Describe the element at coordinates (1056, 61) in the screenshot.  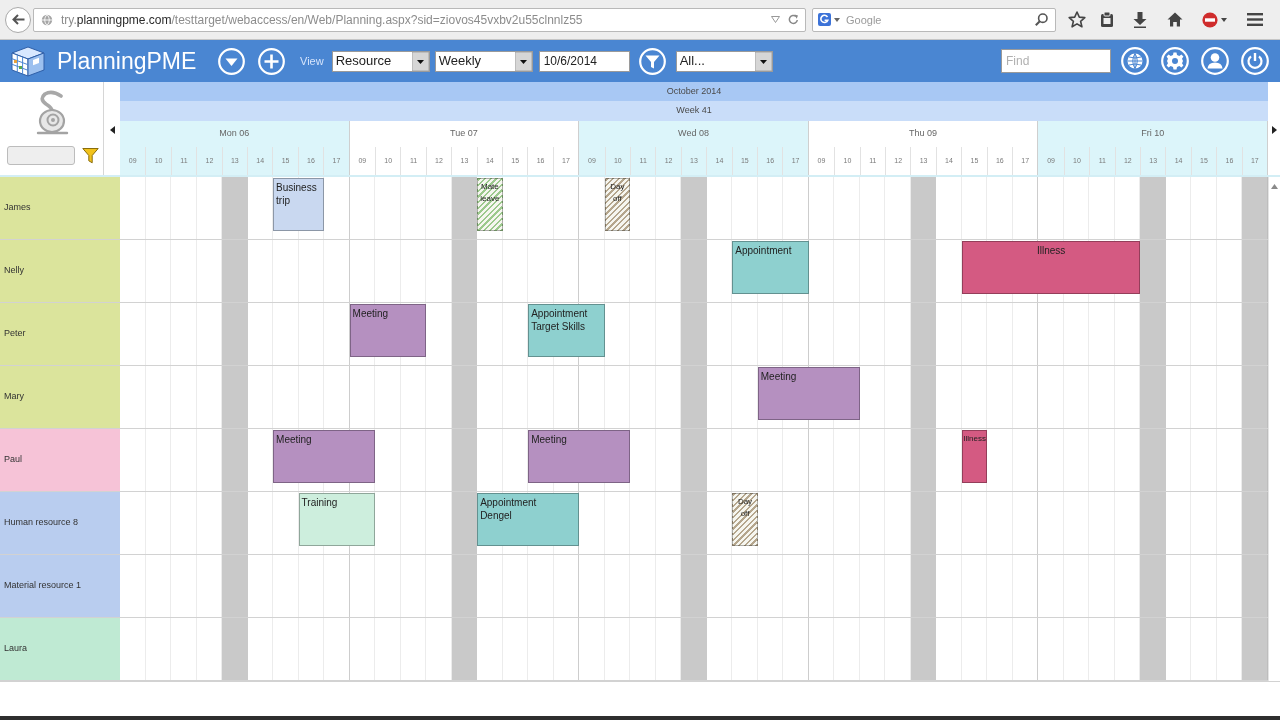
I see `find-field: Find` at that location.